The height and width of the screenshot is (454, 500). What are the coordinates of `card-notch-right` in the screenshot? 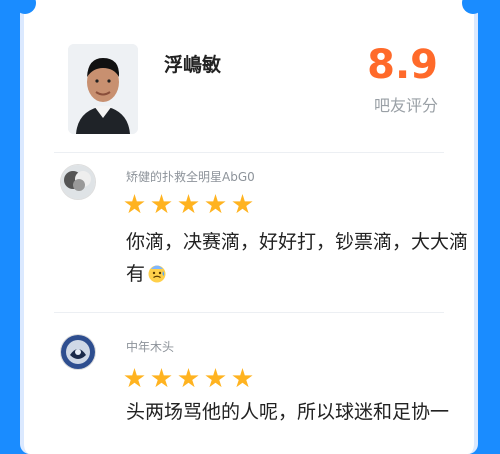 It's located at (473, 7).